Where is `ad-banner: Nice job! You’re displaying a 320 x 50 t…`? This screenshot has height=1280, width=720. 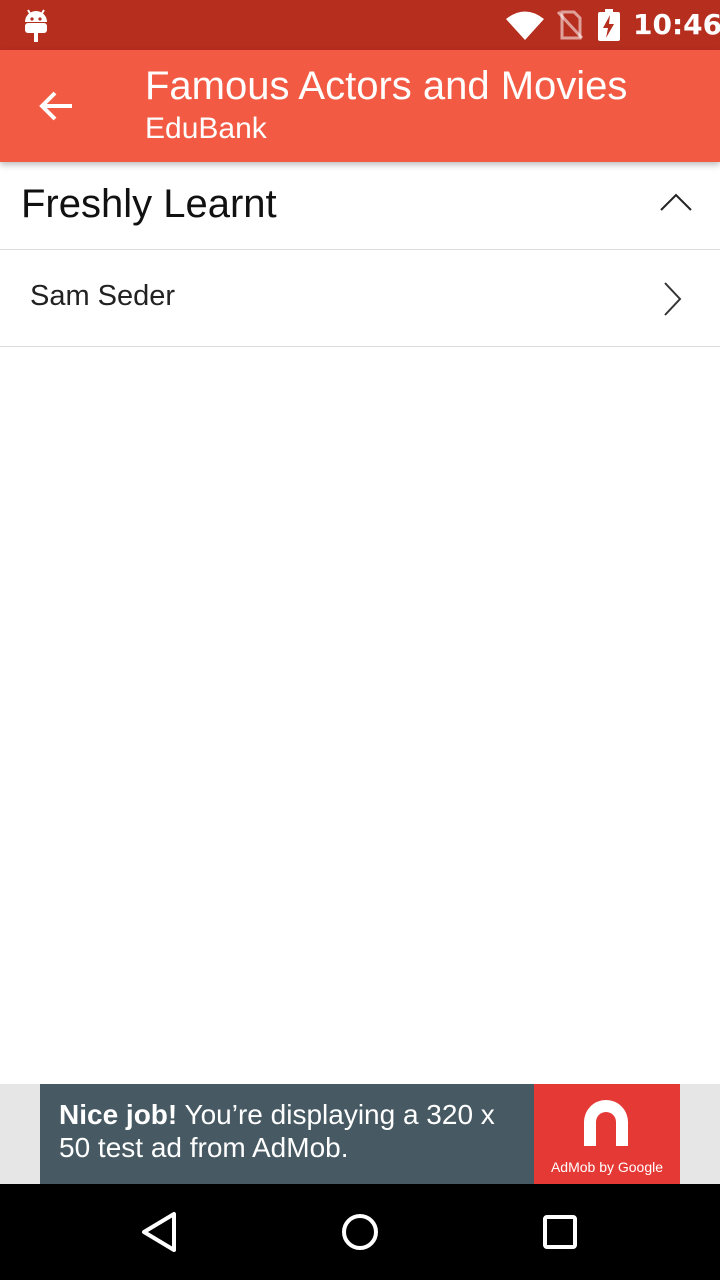
ad-banner: Nice job! You’re displaying a 320 x 50 t… is located at coordinates (360, 1134).